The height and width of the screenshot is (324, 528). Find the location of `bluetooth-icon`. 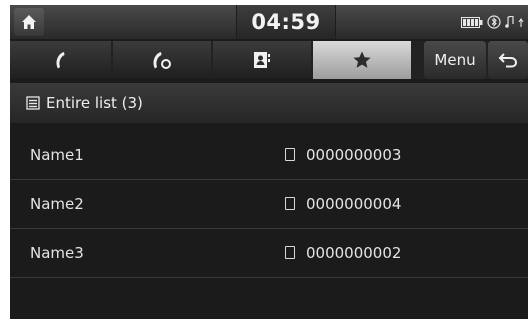

bluetooth-icon is located at coordinates (494, 22).